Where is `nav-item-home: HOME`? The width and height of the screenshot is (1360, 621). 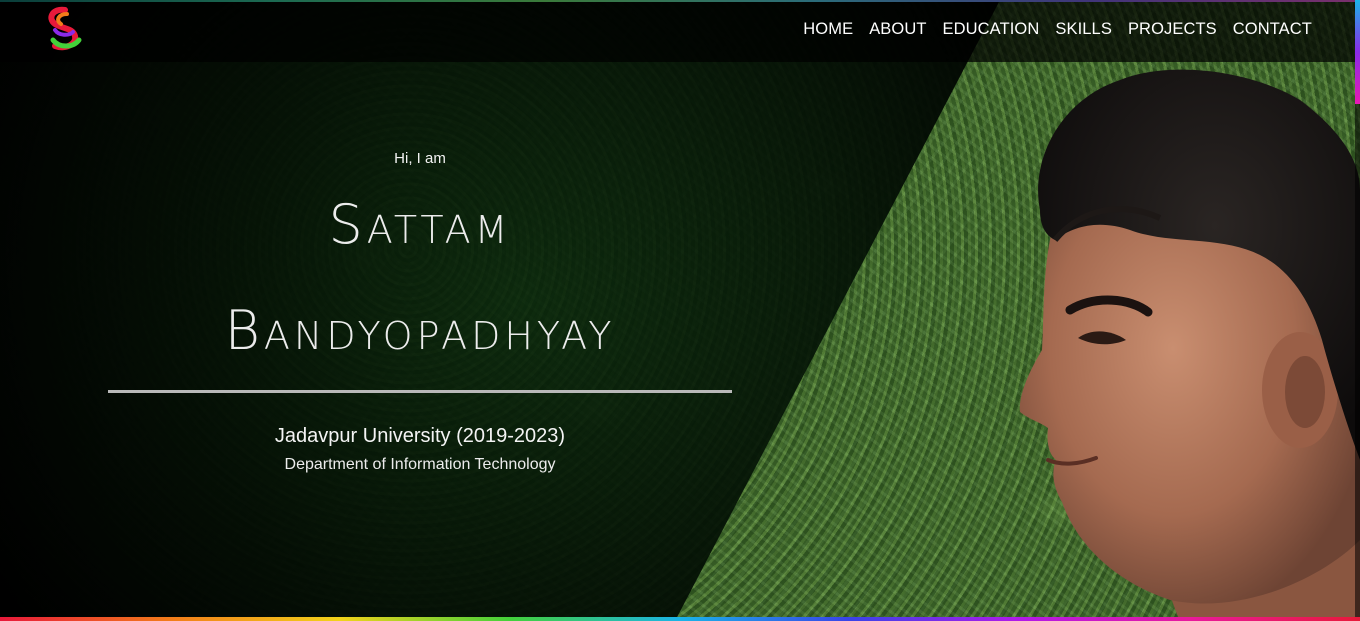
nav-item-home: HOME is located at coordinates (828, 29).